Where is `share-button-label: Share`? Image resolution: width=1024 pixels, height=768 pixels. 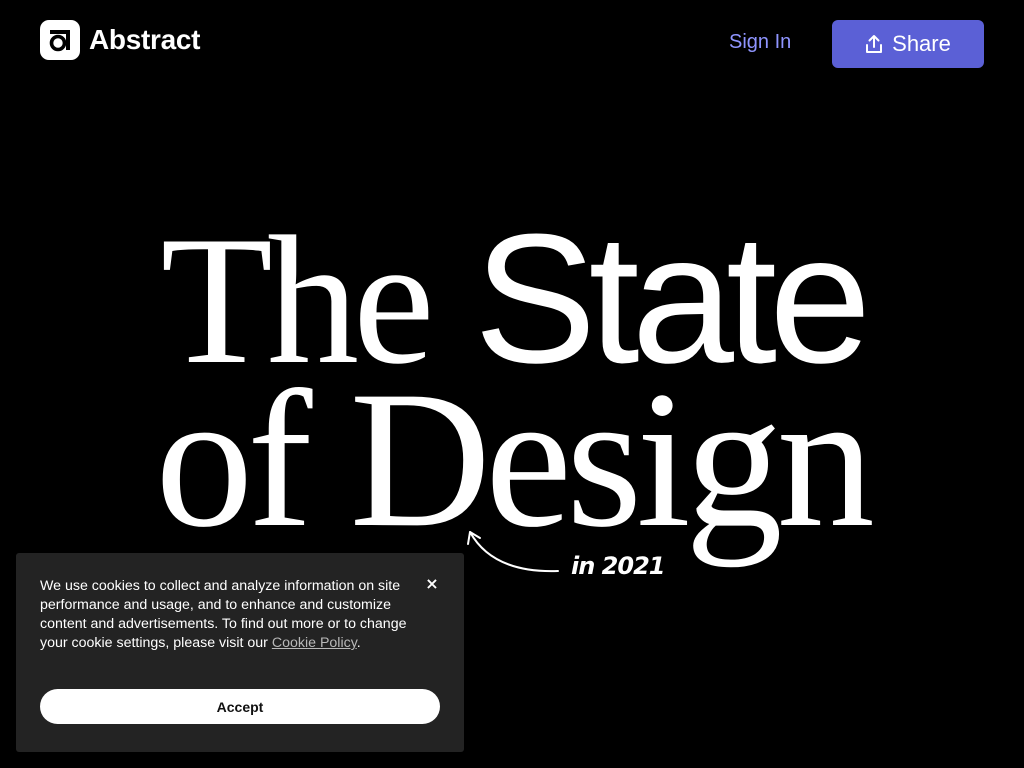 share-button-label: Share is located at coordinates (921, 43).